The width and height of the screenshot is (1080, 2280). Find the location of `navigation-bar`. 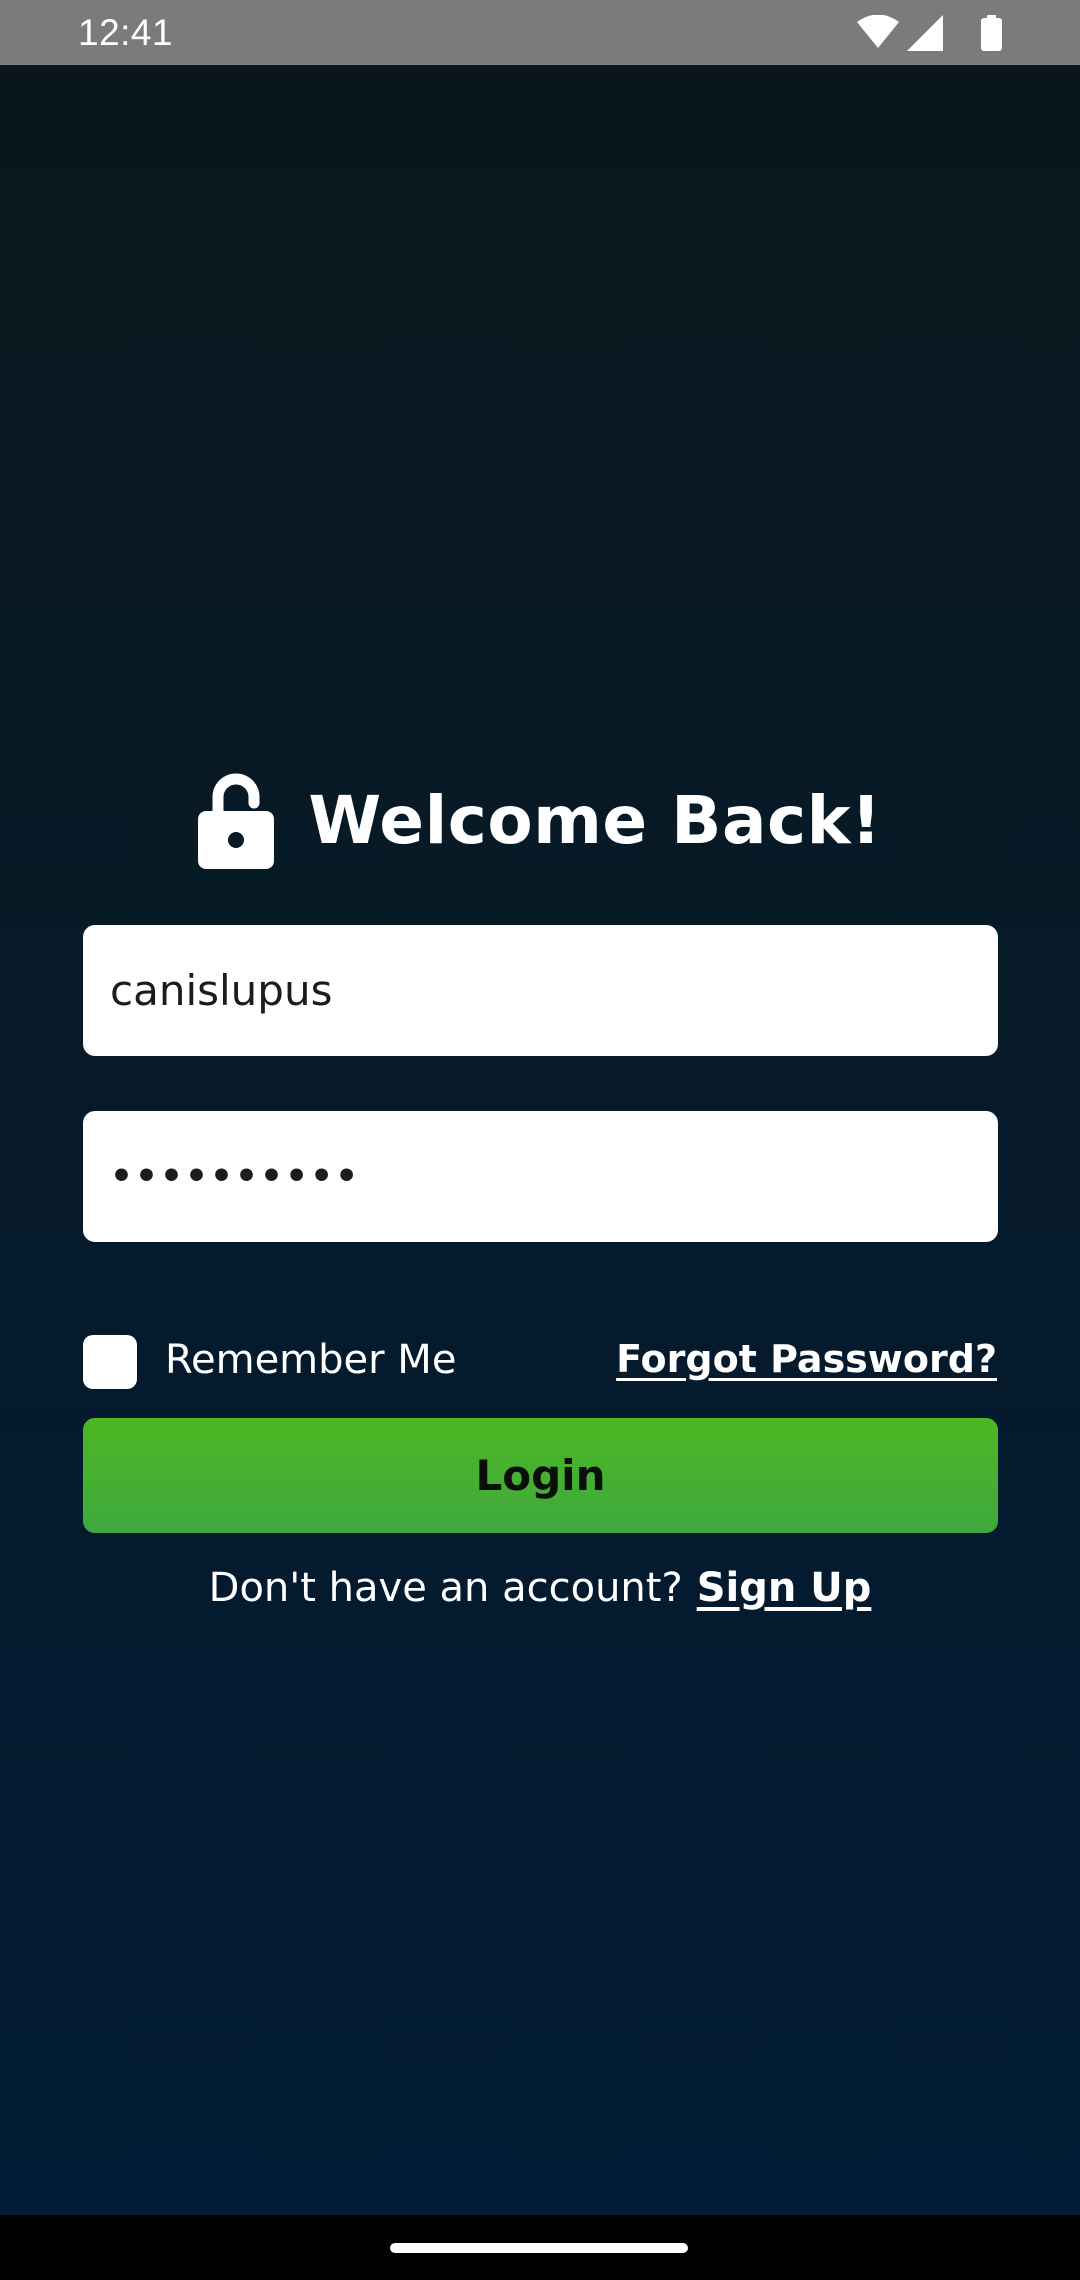

navigation-bar is located at coordinates (540, 2247).